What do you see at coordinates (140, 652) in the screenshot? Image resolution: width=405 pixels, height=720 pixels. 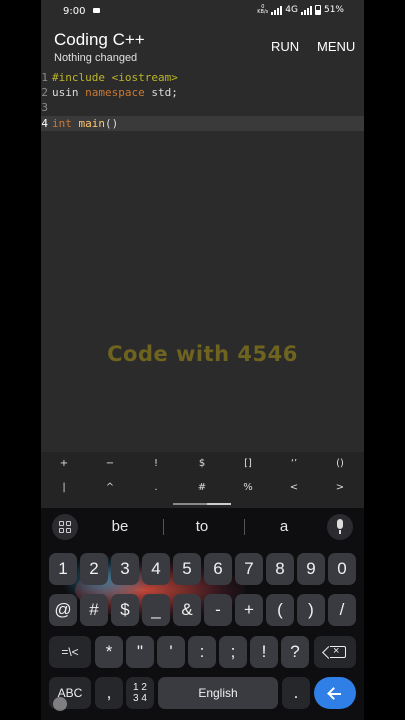 I see `key-double-quote: "` at bounding box center [140, 652].